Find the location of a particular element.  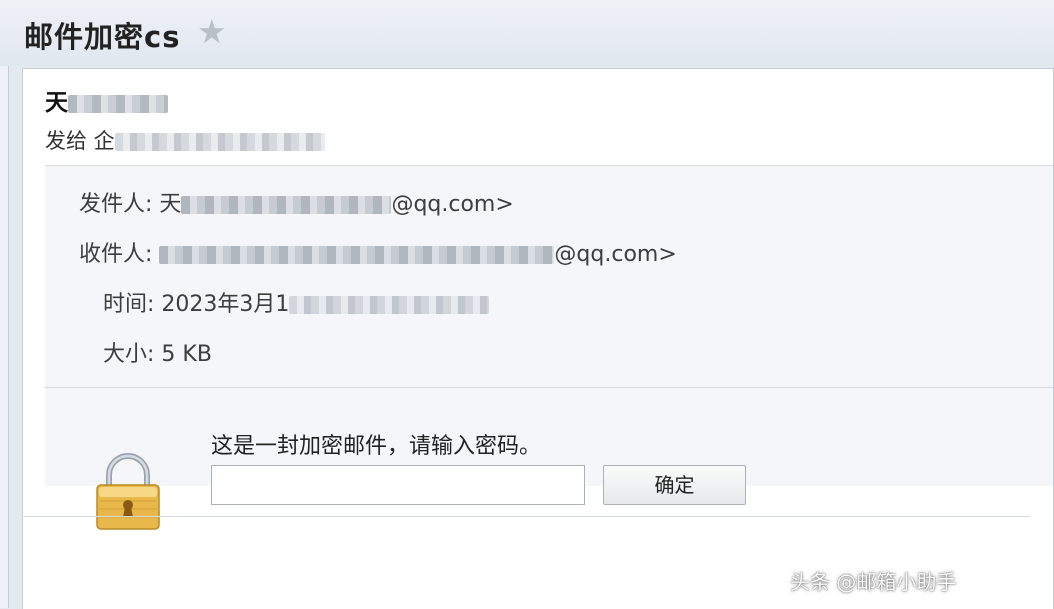

password-input is located at coordinates (398, 485).